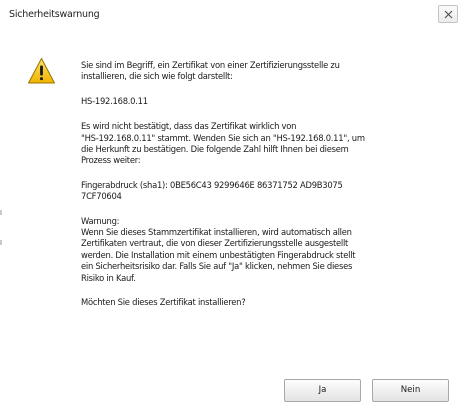 This screenshot has width=462, height=410. I want to click on no-button: Nein, so click(410, 390).